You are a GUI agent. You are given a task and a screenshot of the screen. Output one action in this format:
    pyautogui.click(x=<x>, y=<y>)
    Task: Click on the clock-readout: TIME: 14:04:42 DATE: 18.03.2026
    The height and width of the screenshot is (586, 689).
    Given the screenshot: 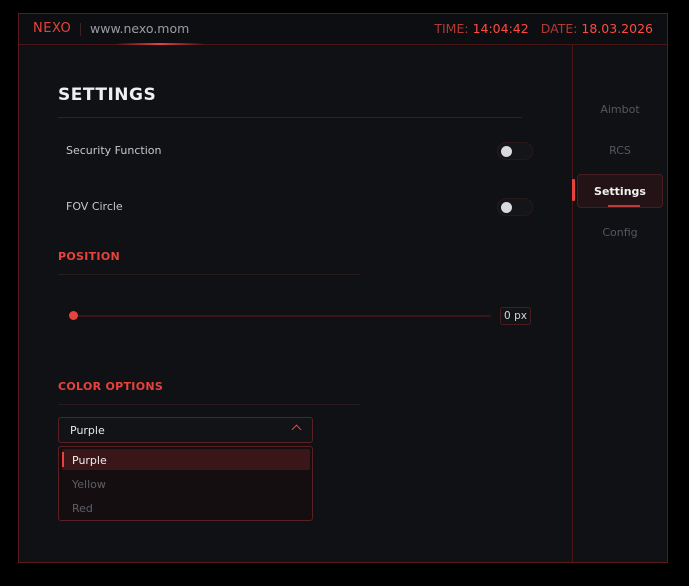 What is the action you would take?
    pyautogui.click(x=543, y=28)
    